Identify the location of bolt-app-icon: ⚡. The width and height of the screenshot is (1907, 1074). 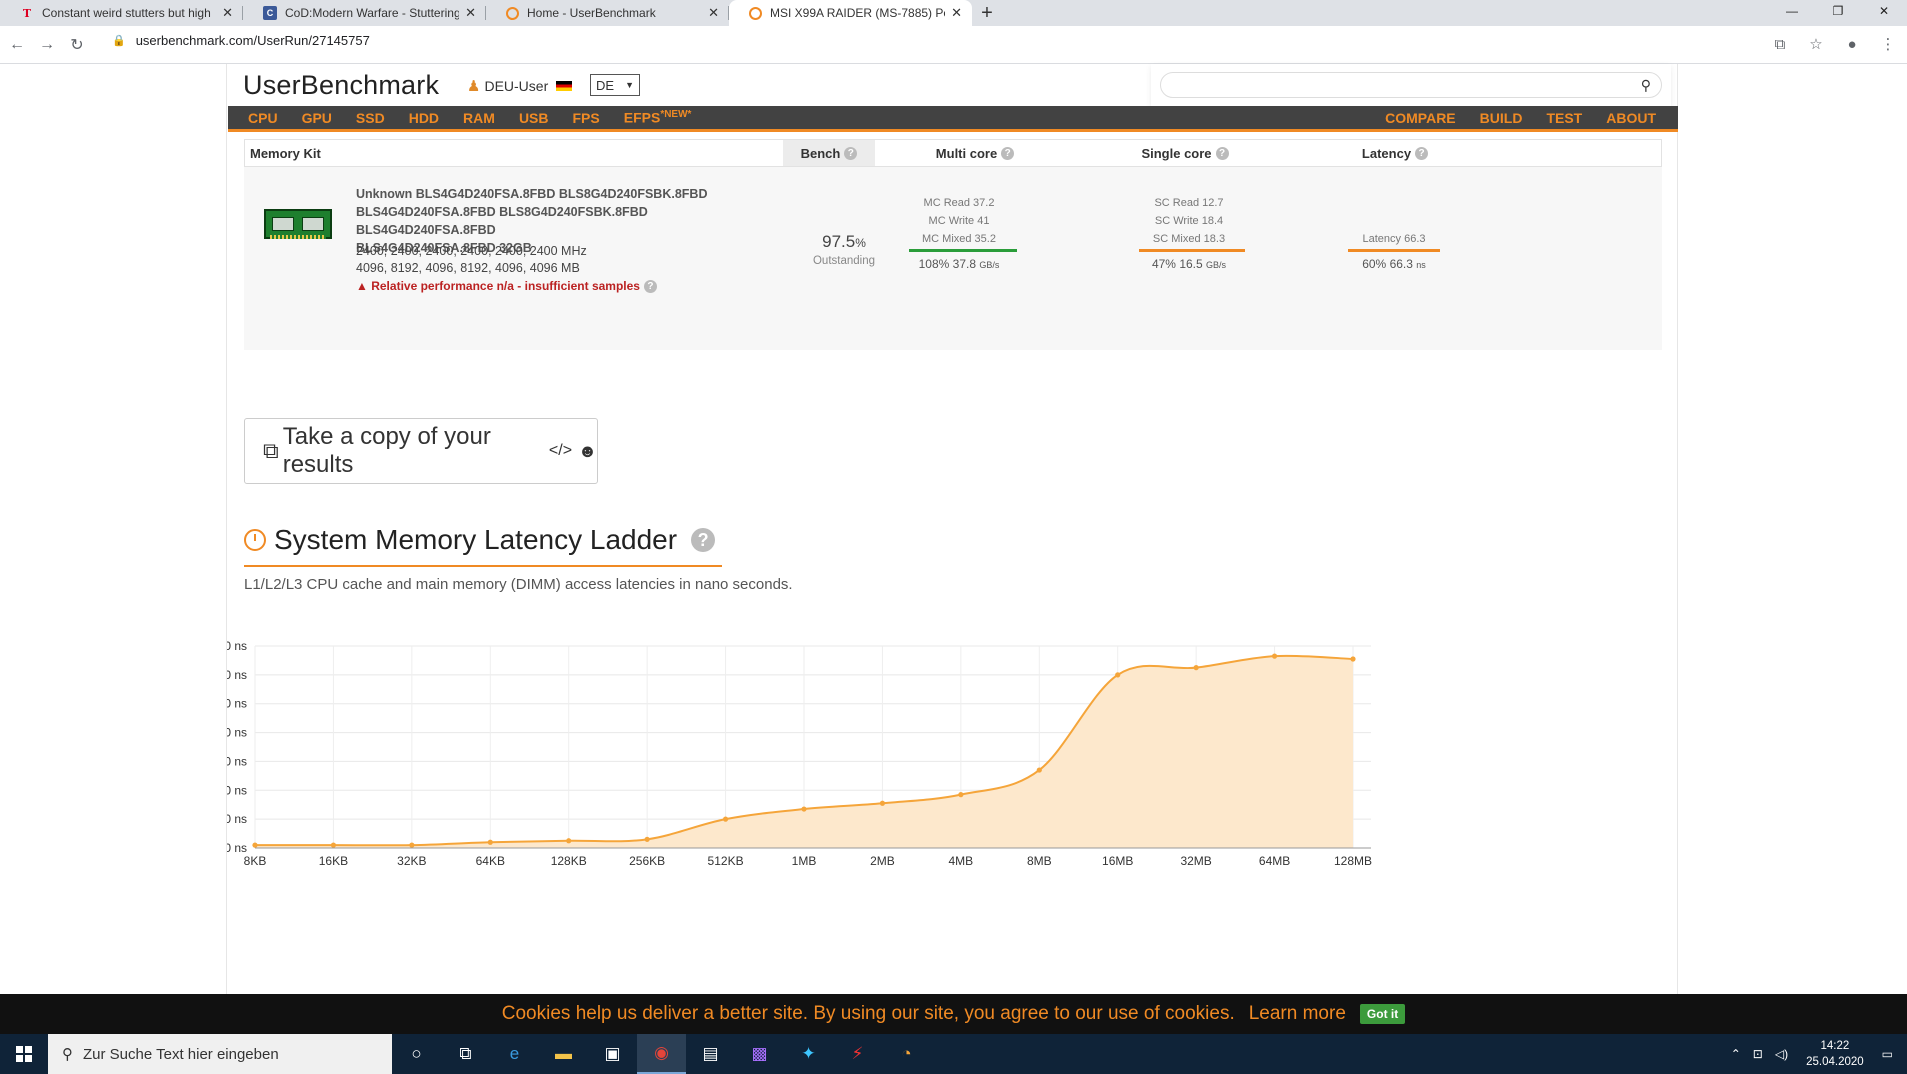
(857, 1054).